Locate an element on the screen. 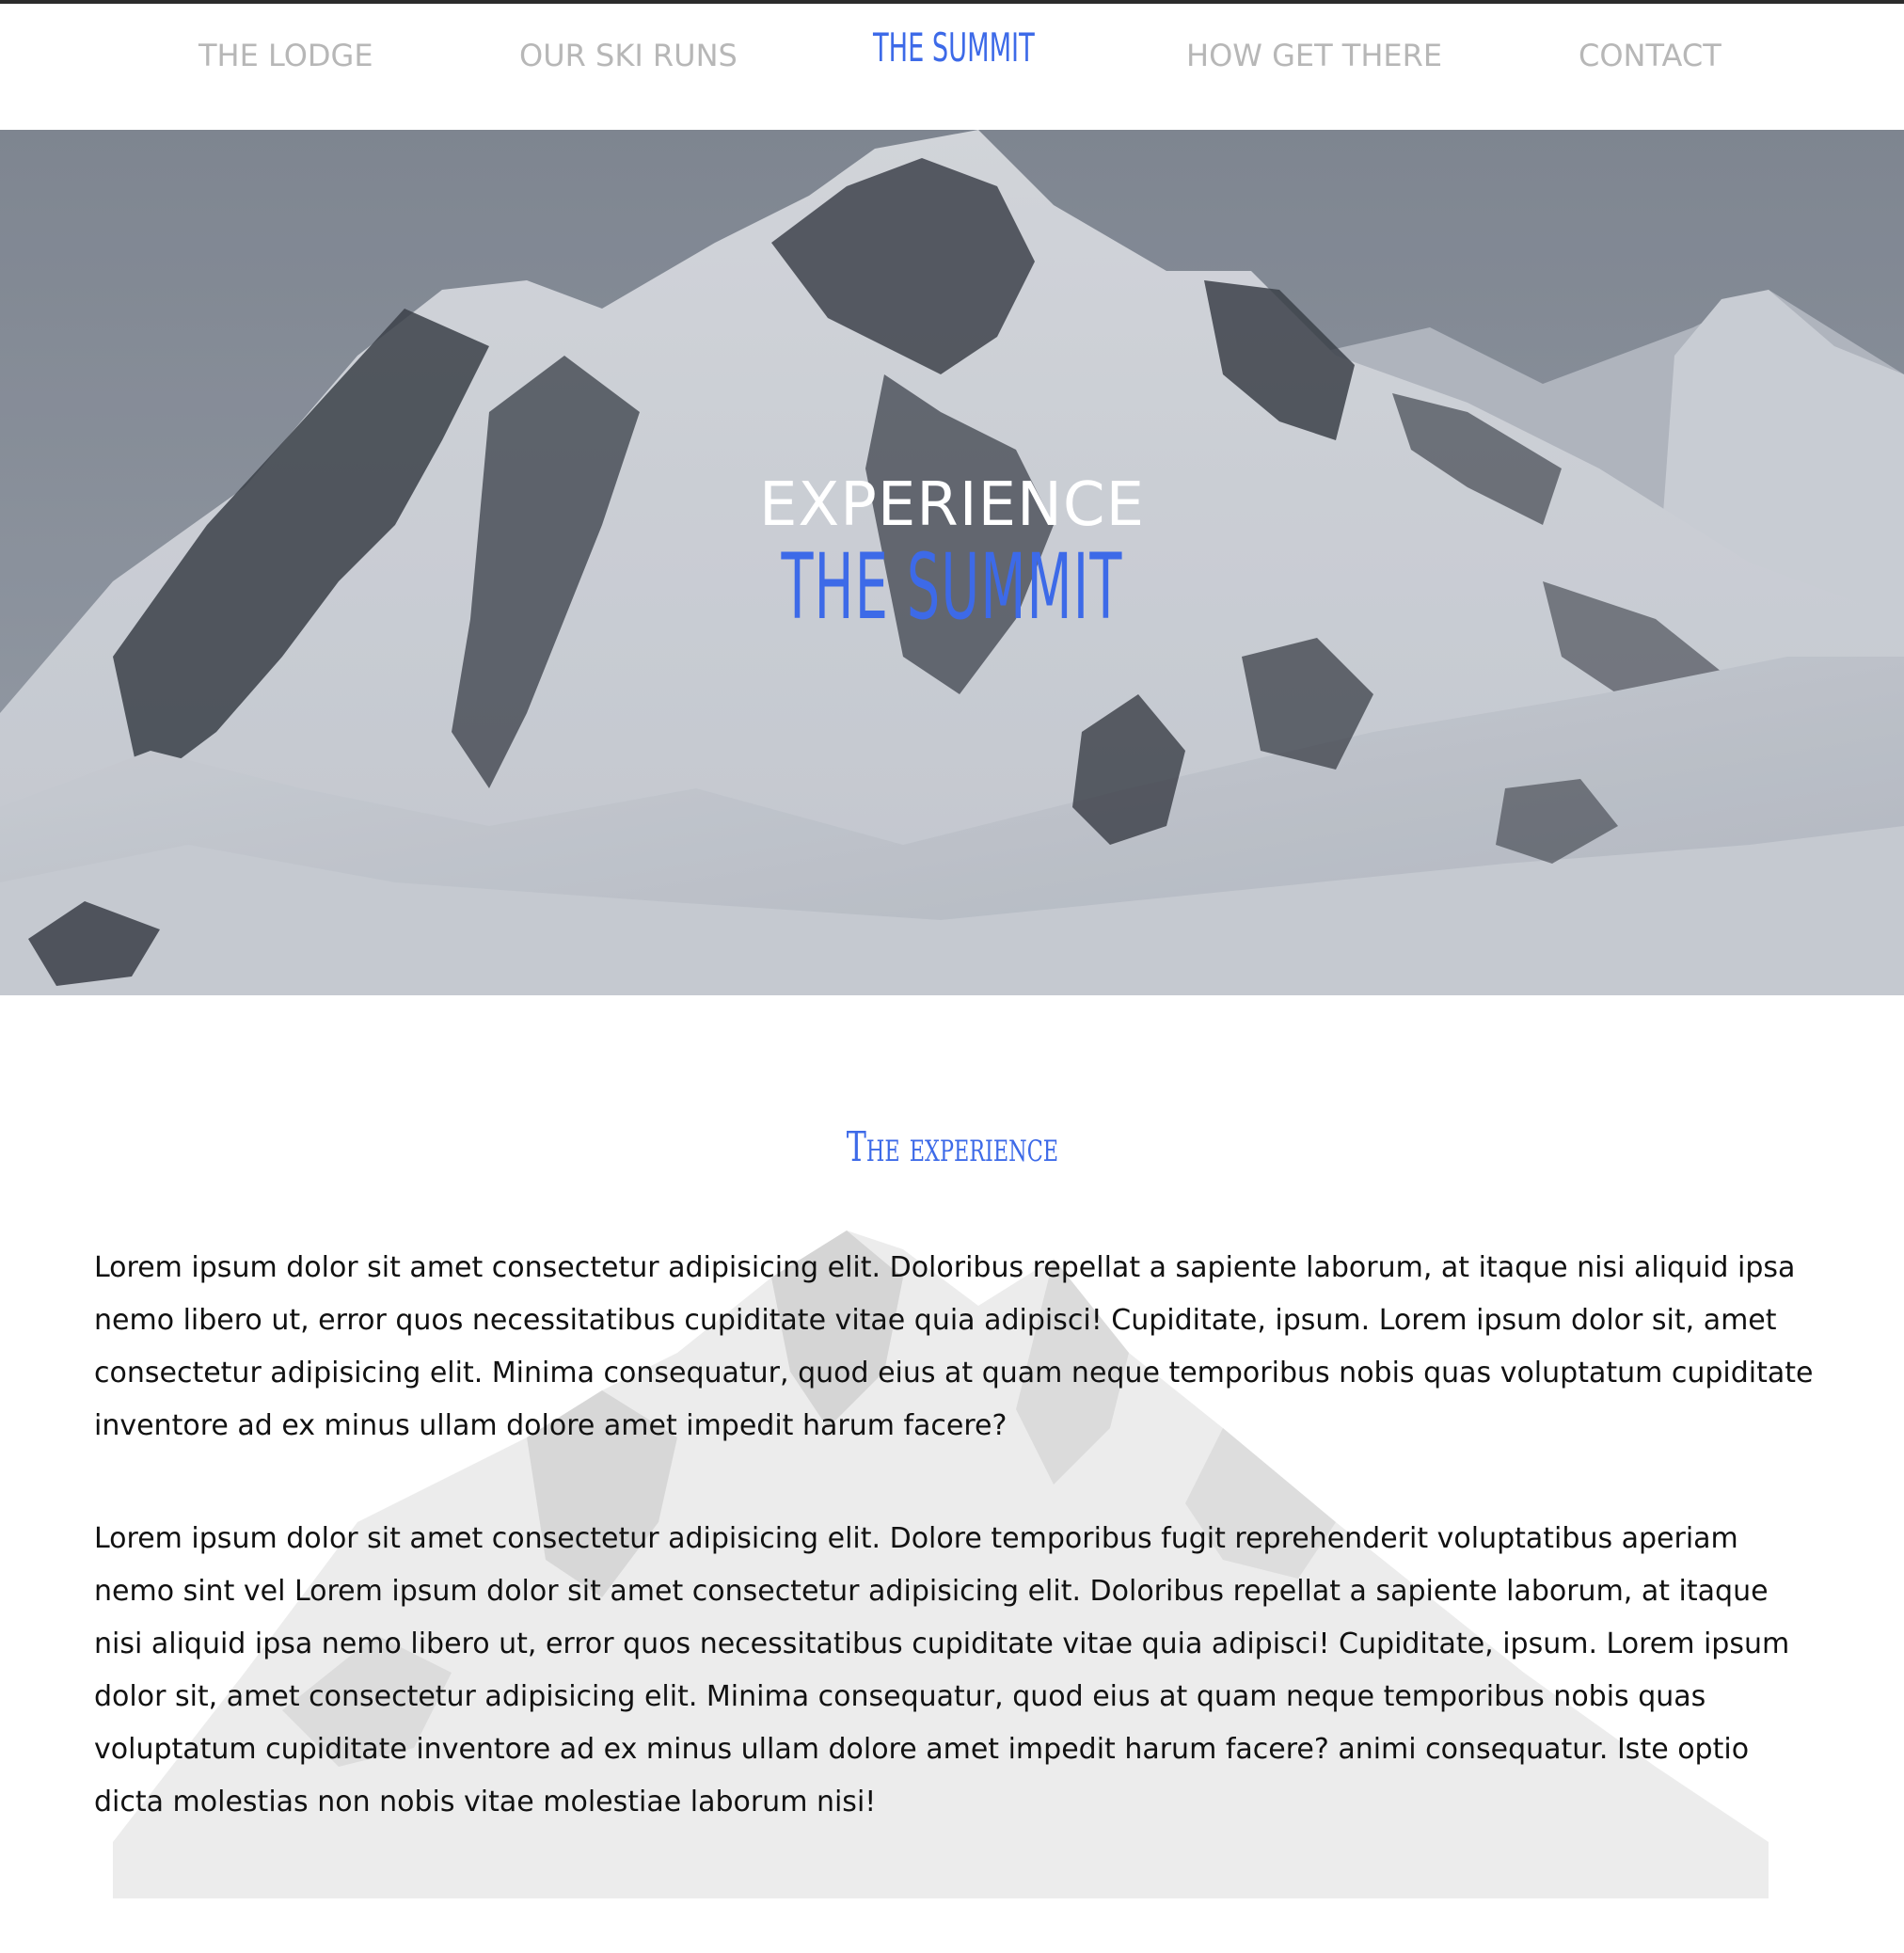 The width and height of the screenshot is (1904, 1953). nav-item-the-lodge: THE LODGE is located at coordinates (285, 55).